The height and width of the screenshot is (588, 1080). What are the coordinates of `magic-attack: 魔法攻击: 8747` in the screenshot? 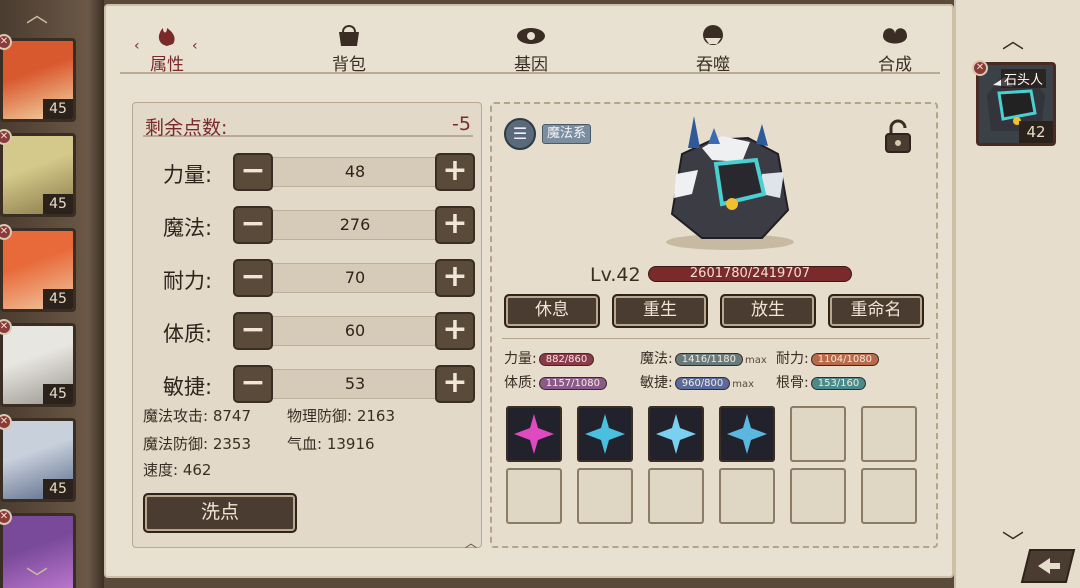 It's located at (197, 416).